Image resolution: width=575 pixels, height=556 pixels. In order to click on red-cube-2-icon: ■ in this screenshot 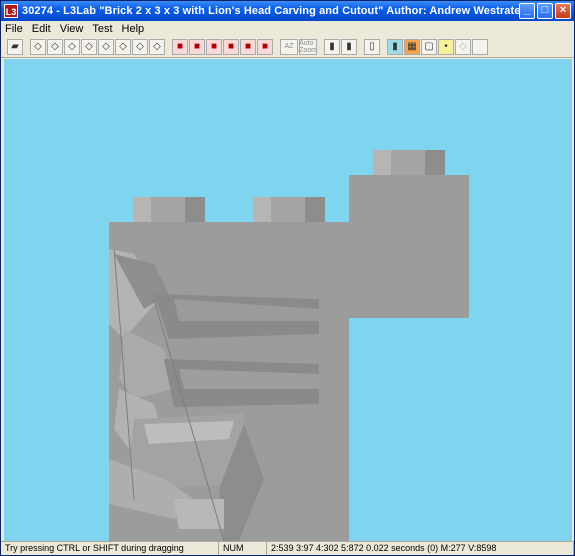, I will do `click(197, 46)`.